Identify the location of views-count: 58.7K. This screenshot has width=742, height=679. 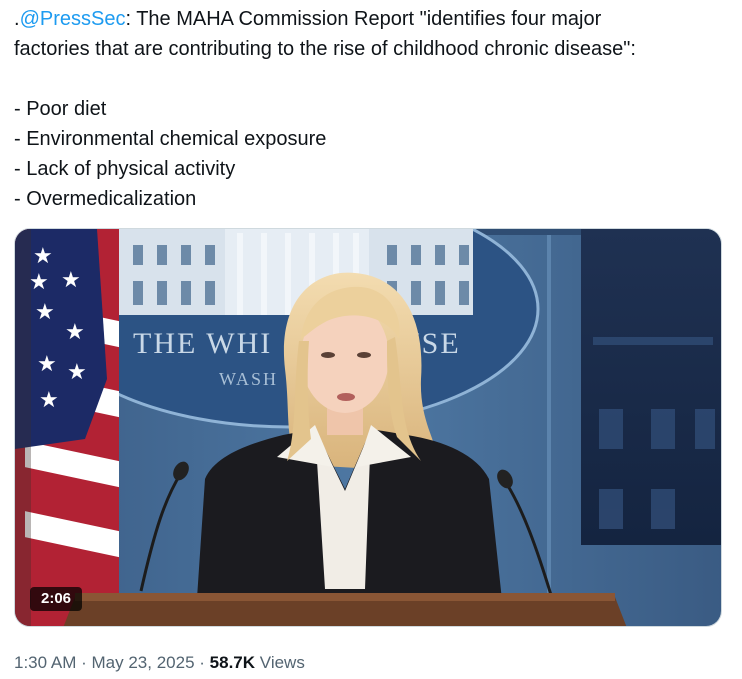
(232, 662).